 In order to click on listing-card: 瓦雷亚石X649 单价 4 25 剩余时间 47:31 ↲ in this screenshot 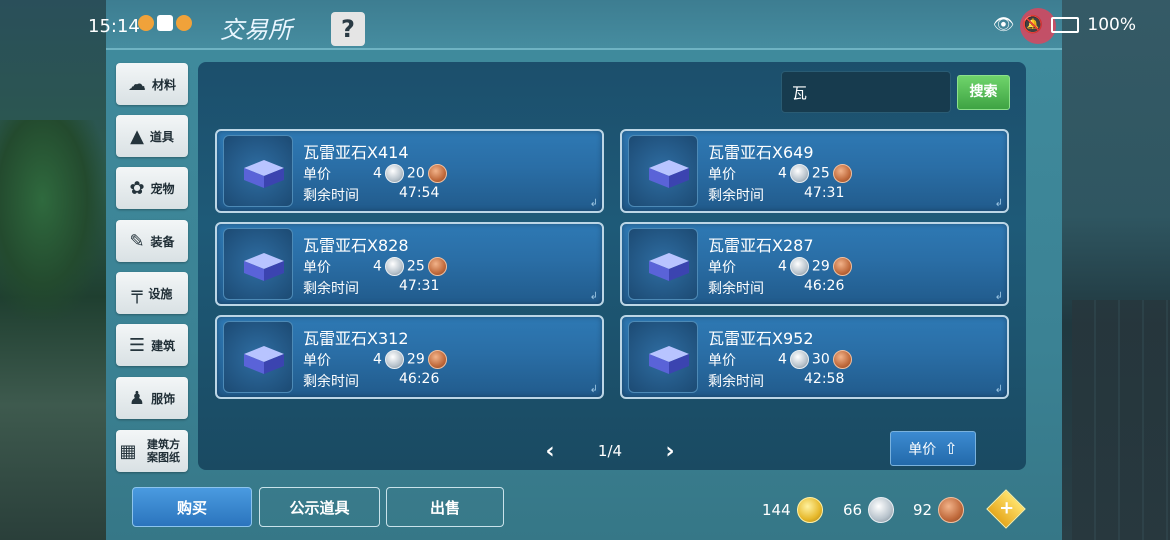, I will do `click(814, 171)`.